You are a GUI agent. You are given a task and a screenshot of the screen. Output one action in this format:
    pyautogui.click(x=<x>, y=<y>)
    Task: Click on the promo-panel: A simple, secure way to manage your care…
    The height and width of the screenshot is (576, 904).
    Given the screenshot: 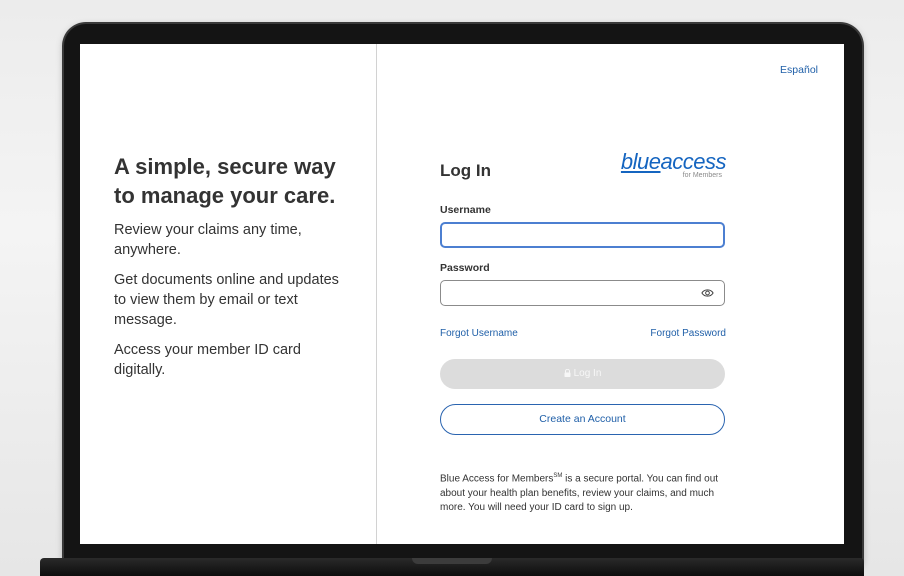 What is the action you would take?
    pyautogui.click(x=234, y=266)
    